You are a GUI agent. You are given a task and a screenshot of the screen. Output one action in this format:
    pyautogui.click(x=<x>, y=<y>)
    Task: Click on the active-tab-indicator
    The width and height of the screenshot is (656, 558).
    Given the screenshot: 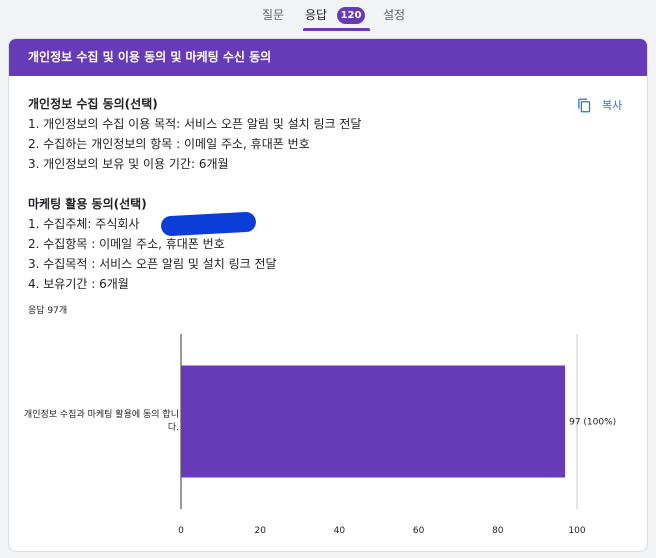 What is the action you would take?
    pyautogui.click(x=336, y=29)
    